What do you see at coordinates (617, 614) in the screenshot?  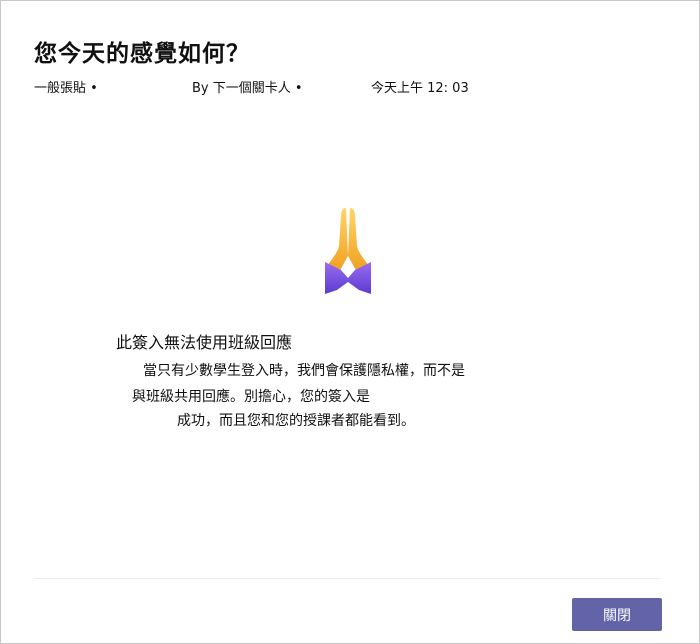 I see `close-button: 關閉` at bounding box center [617, 614].